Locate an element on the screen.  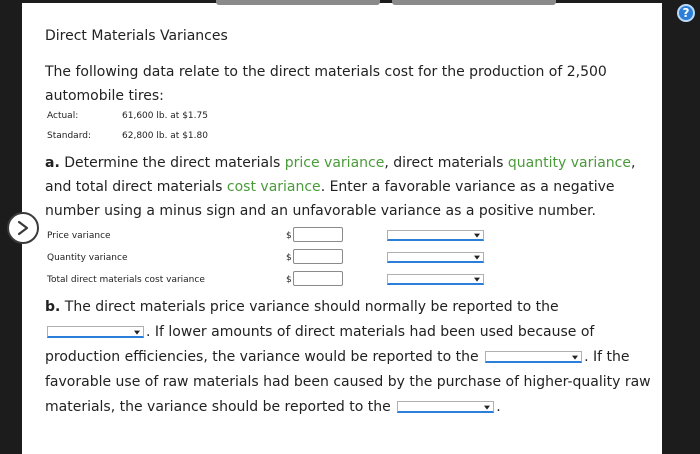
price-variance-report-select is located at coordinates (95, 332).